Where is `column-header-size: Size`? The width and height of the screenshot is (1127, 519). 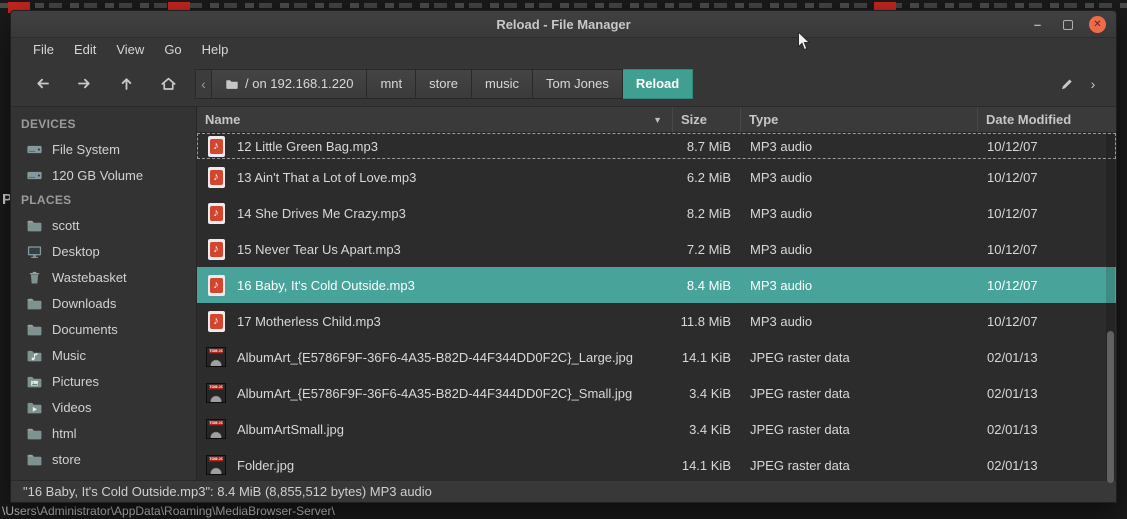
column-header-size: Size is located at coordinates (707, 119).